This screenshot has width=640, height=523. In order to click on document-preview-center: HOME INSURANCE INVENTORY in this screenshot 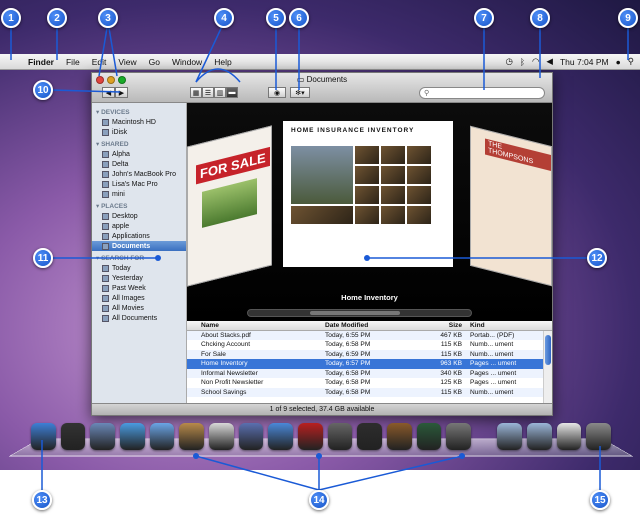, I will do `click(368, 194)`.